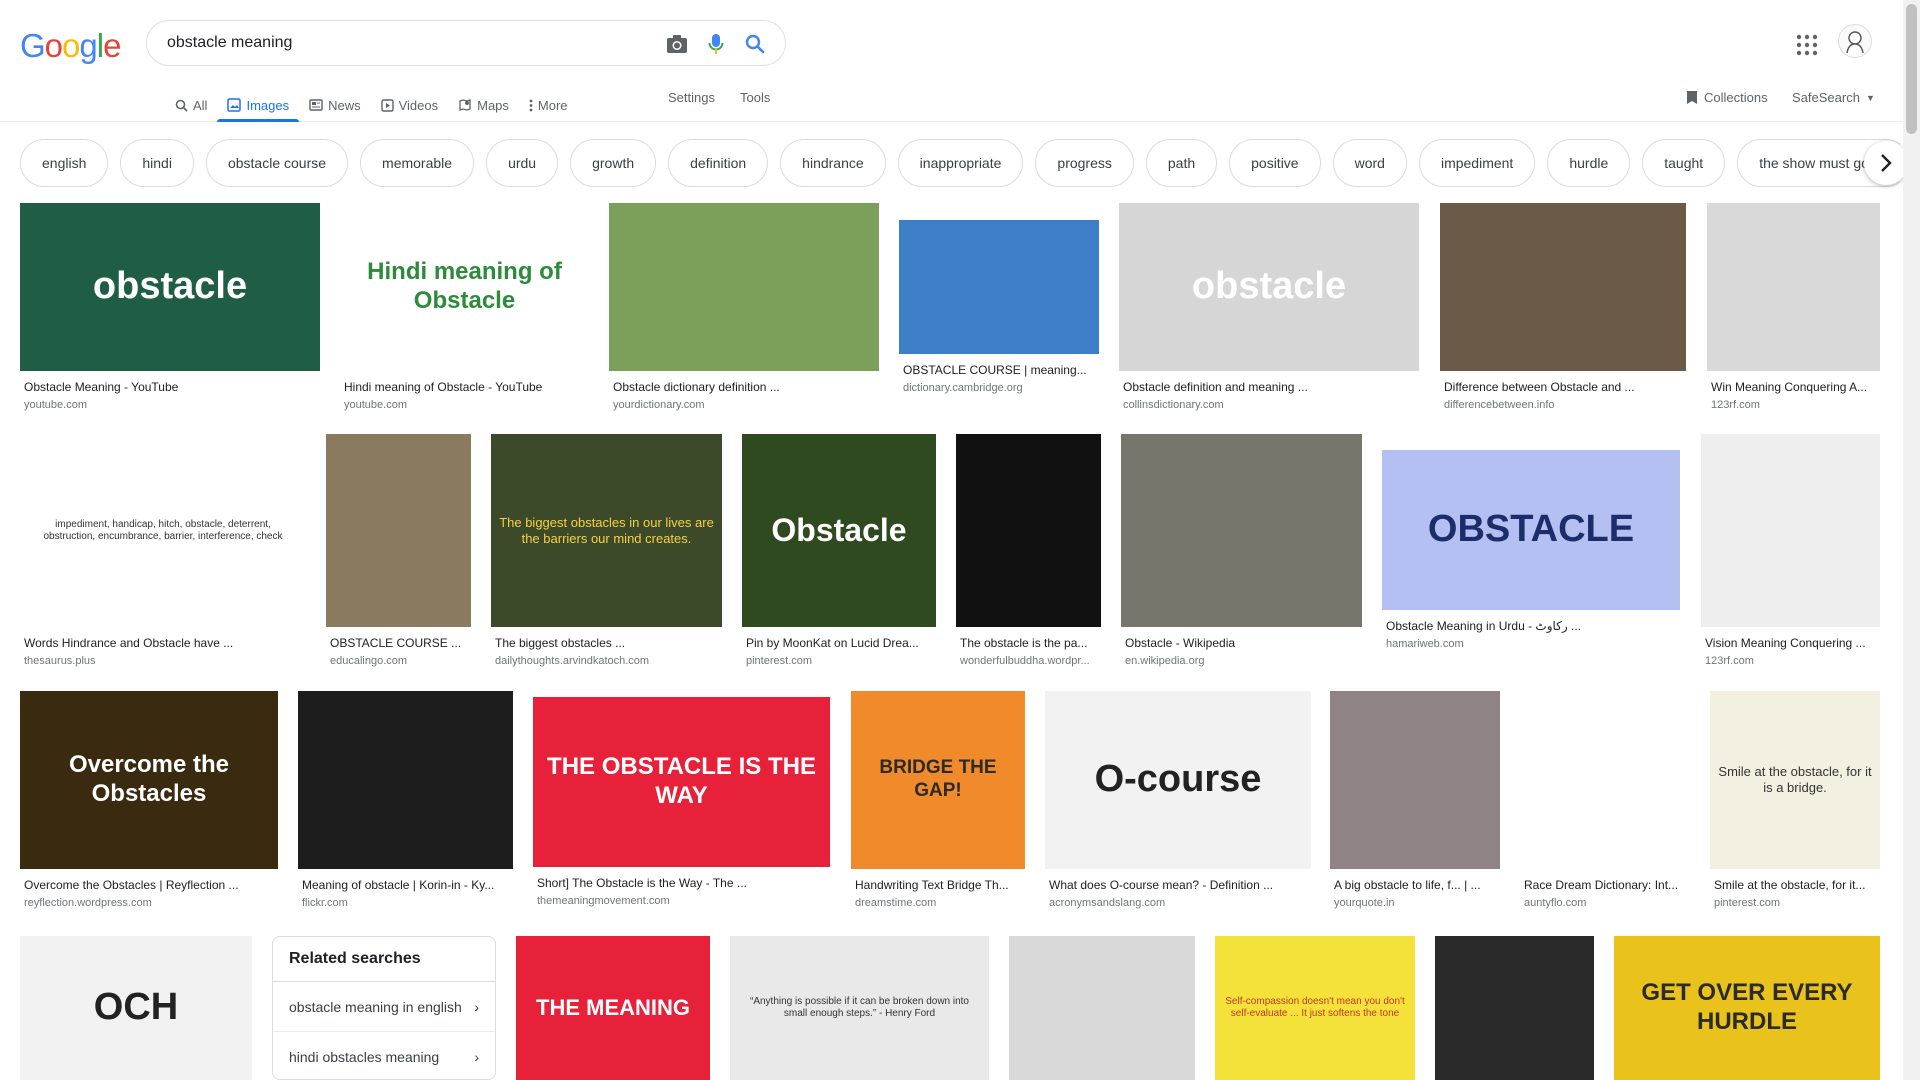  I want to click on tab-videos: Videos, so click(410, 105).